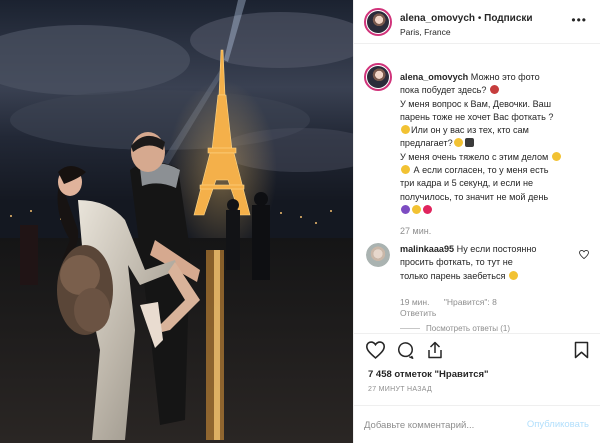 The image size is (600, 443). Describe the element at coordinates (427, 249) in the screenshot. I see `commenter-username: malinkaaa95` at that location.